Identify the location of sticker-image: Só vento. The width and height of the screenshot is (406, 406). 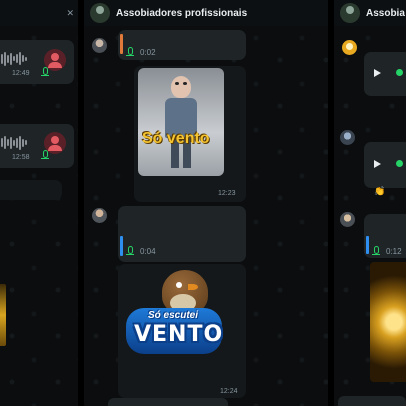
(181, 122).